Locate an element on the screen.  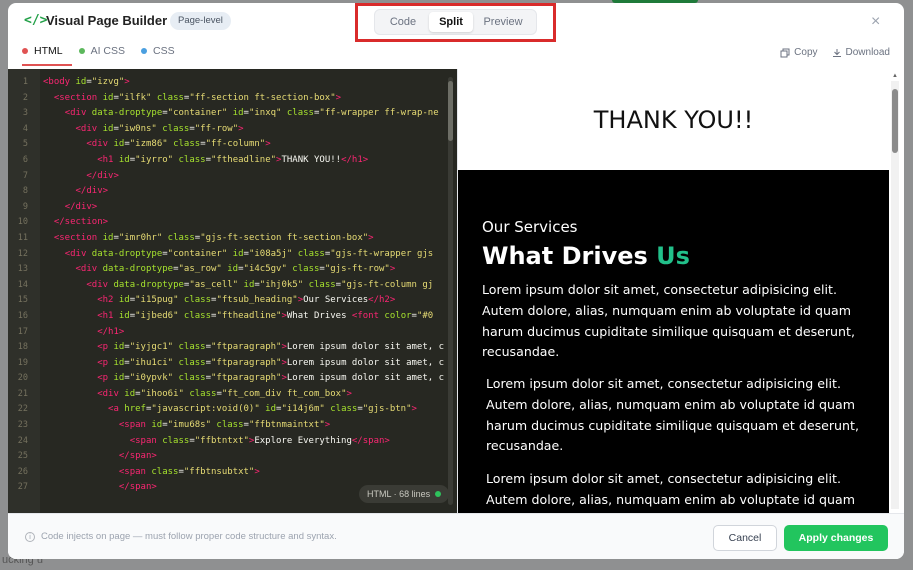
download-icon is located at coordinates (836, 52).